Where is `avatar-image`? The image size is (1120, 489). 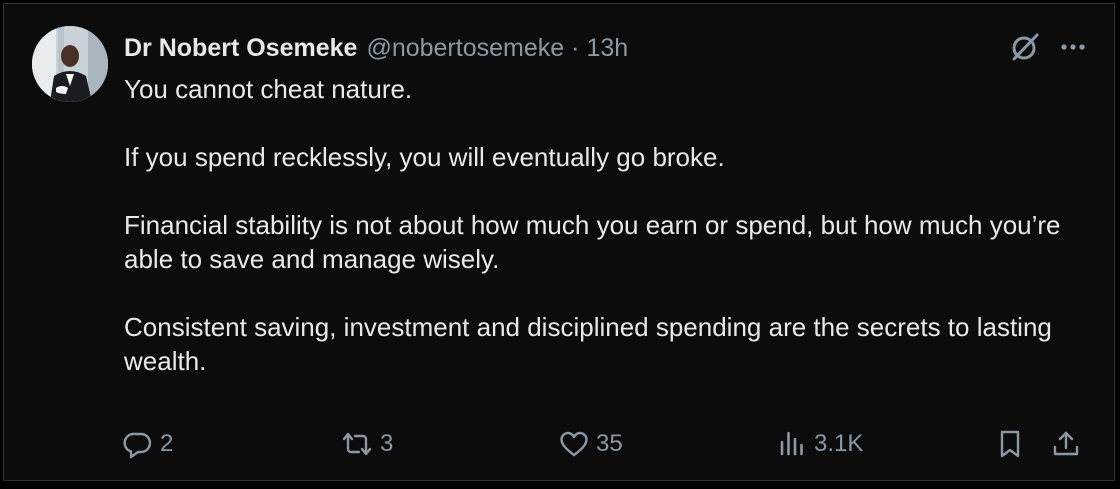
avatar-image is located at coordinates (70, 64).